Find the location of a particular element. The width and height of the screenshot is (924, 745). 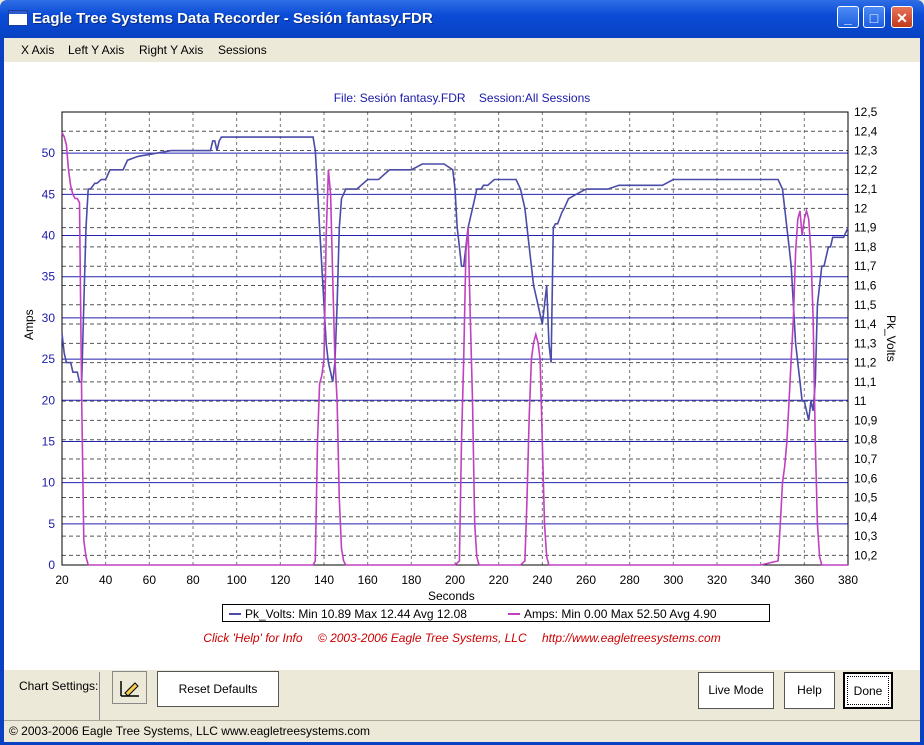

x-tick-label: 180 is located at coordinates (411, 580).